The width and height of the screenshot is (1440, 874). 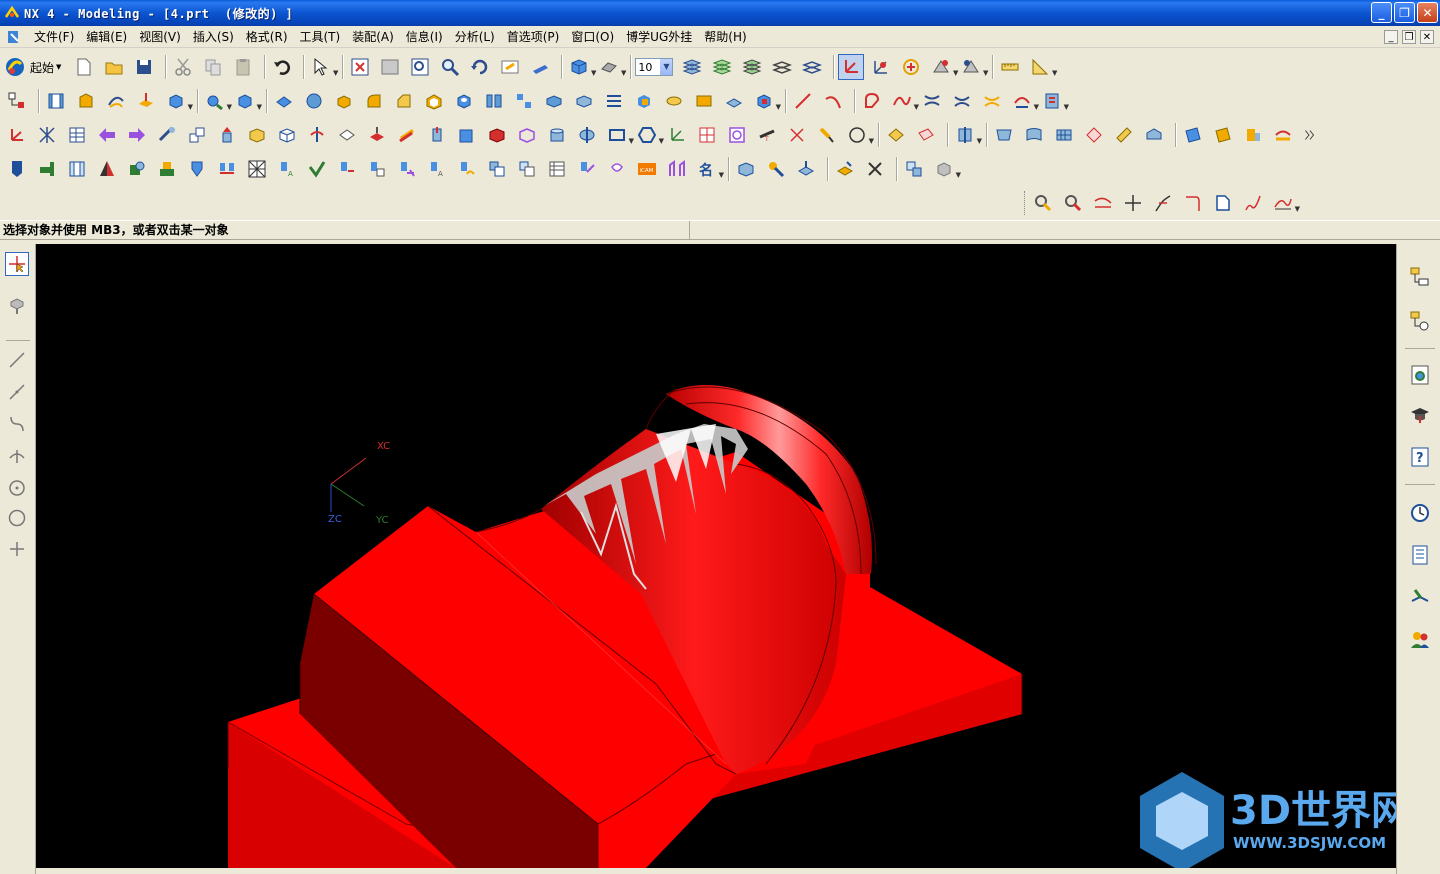 What do you see at coordinates (480, 67) in the screenshot?
I see `rotate-button` at bounding box center [480, 67].